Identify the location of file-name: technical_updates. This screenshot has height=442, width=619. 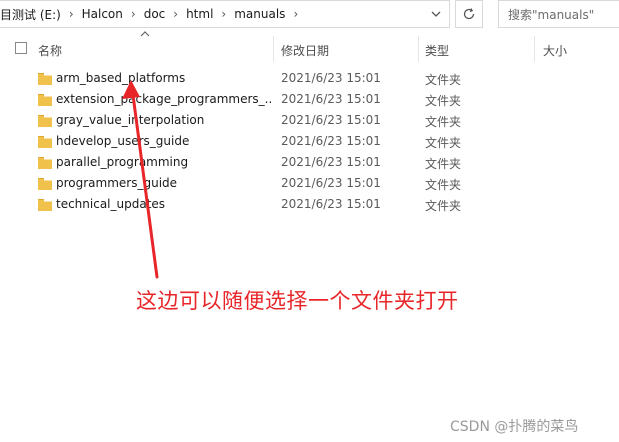
(110, 204).